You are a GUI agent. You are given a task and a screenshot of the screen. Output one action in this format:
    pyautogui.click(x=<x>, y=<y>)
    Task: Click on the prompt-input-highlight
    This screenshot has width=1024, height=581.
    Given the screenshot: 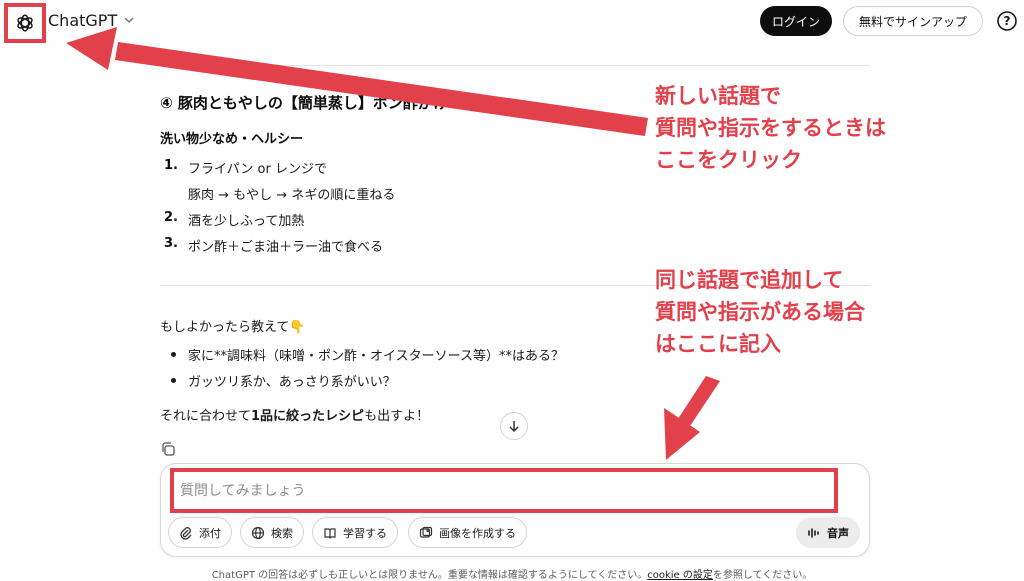 What is the action you would take?
    pyautogui.click(x=504, y=490)
    